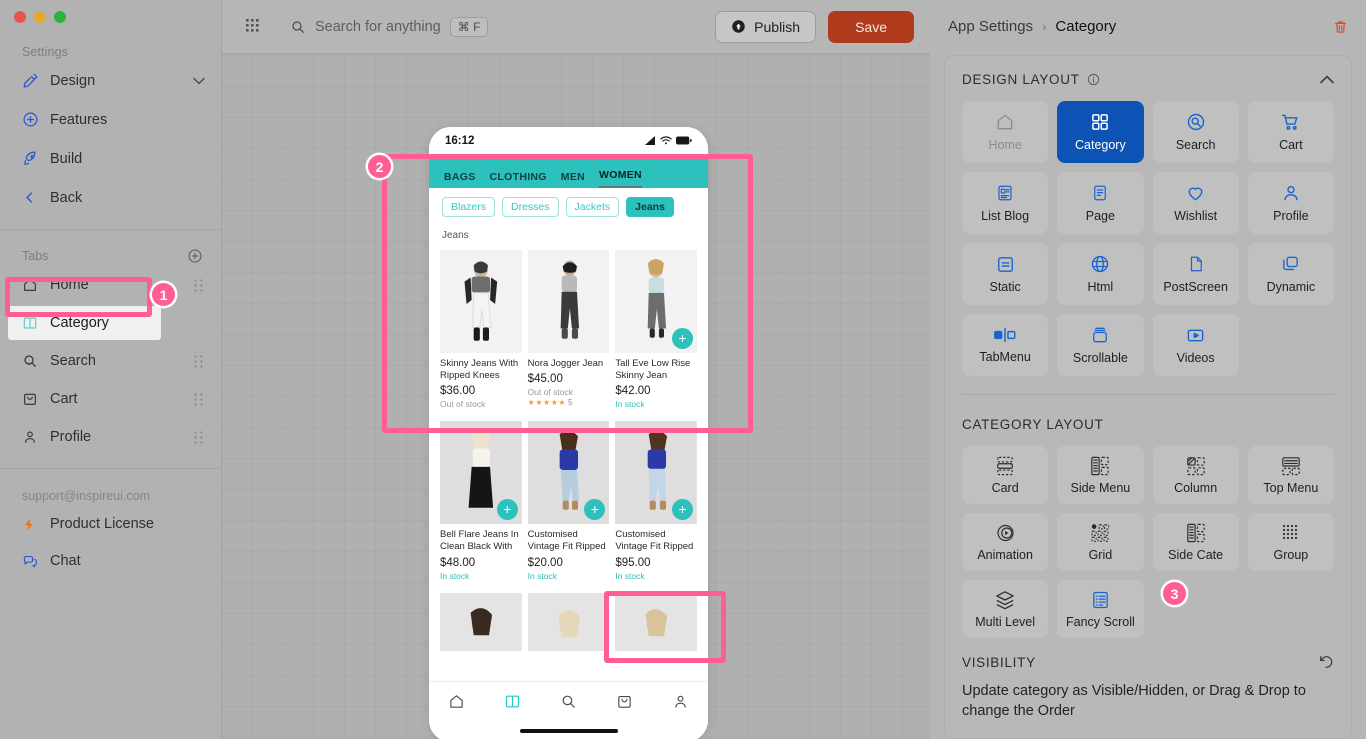 This screenshot has width=1366, height=739. Describe the element at coordinates (1100, 203) in the screenshot. I see `design-tile-page: Page` at that location.